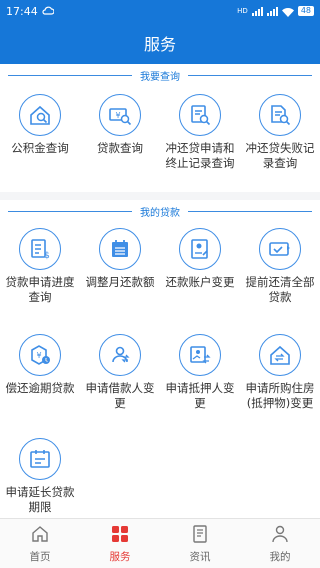 The width and height of the screenshot is (320, 568). I want to click on account-card-icon, so click(200, 249).